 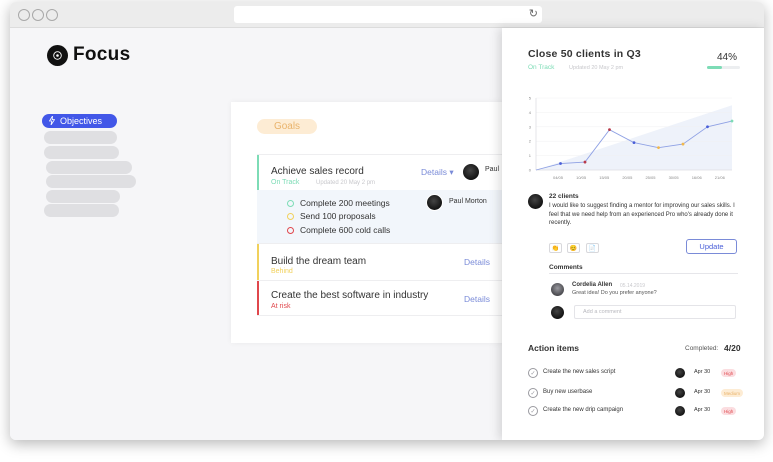 What do you see at coordinates (627, 177) in the screenshot?
I see `x-tick-label: 20/05` at bounding box center [627, 177].